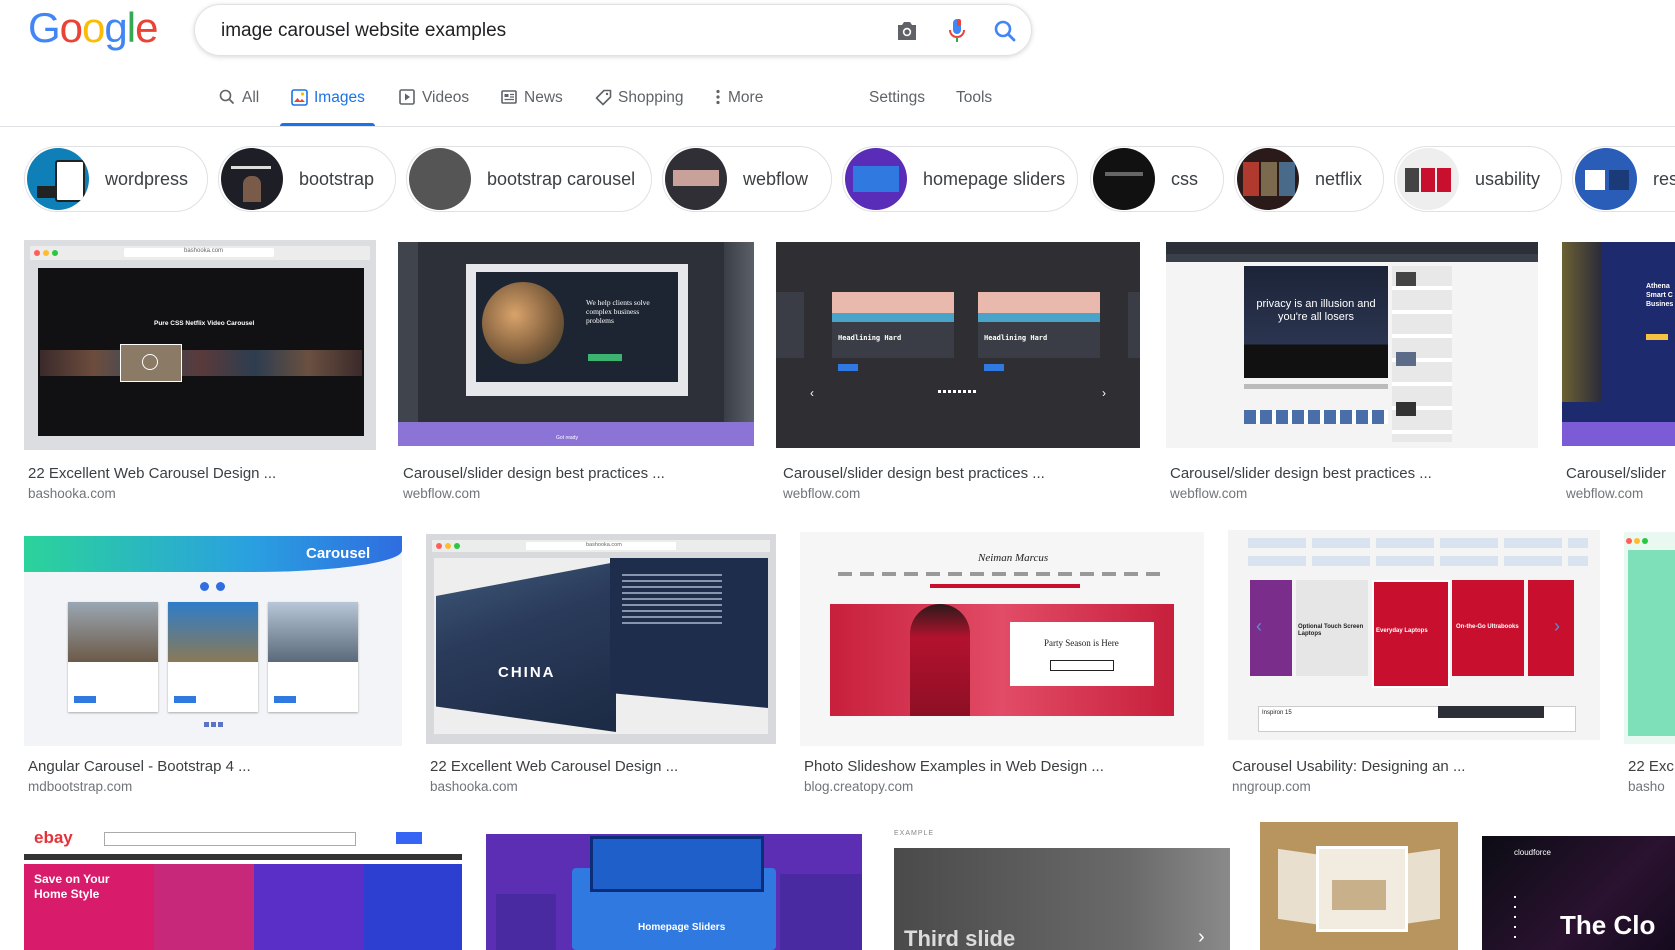  What do you see at coordinates (994, 178) in the screenshot?
I see `chip-label: homepage sliders` at bounding box center [994, 178].